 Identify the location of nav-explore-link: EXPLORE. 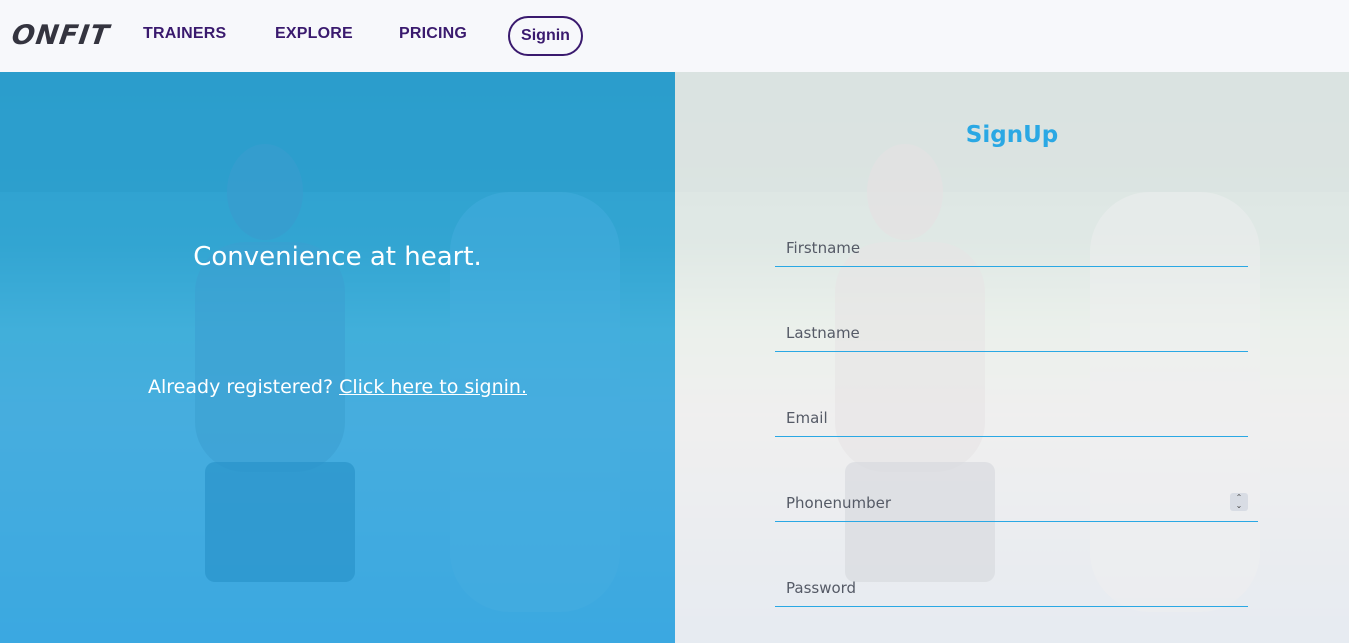
(314, 34).